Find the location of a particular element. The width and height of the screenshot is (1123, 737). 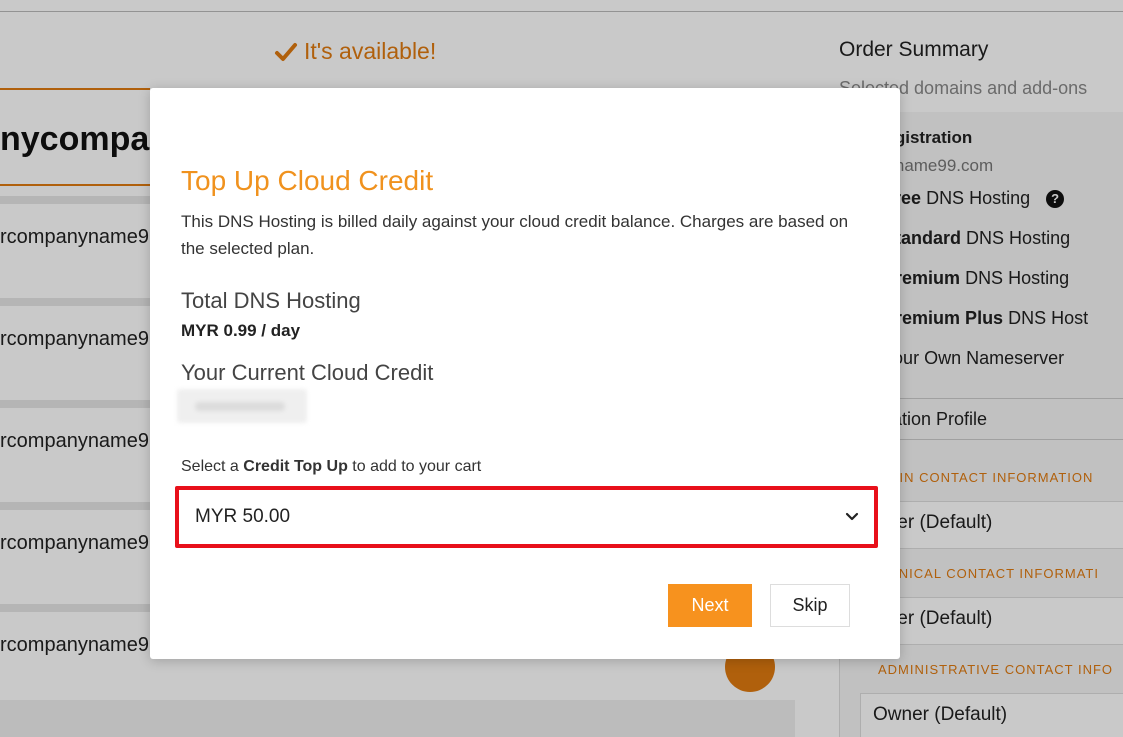

current-credit-value-redacted is located at coordinates (242, 406).